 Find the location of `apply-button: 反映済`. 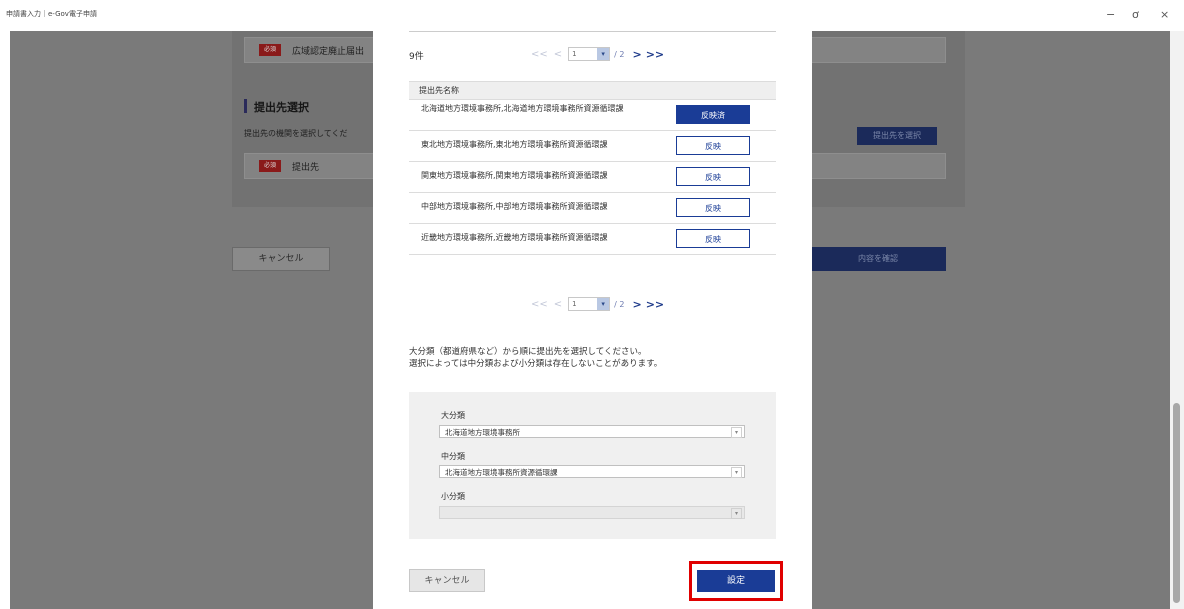

apply-button: 反映済 is located at coordinates (713, 114).